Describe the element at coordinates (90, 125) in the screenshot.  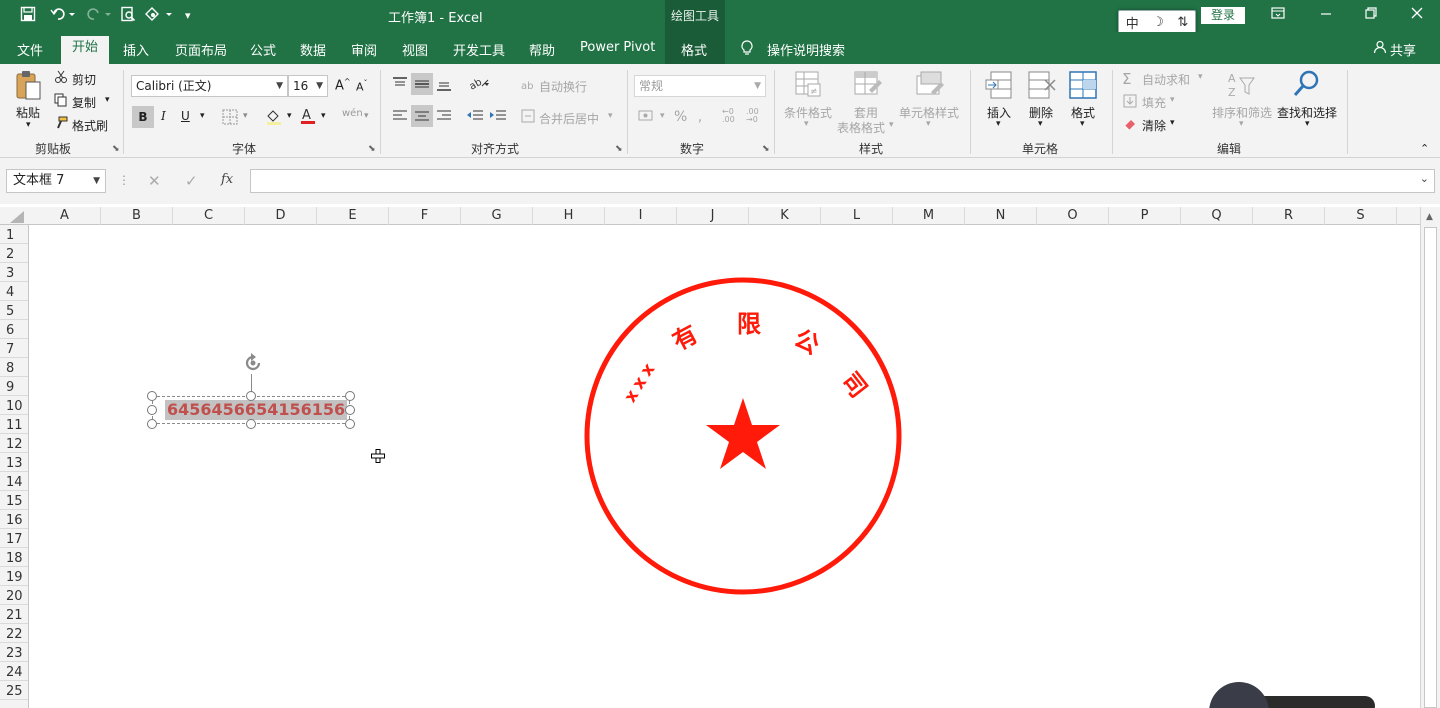
I see `format-painter-button: 格式刷` at that location.